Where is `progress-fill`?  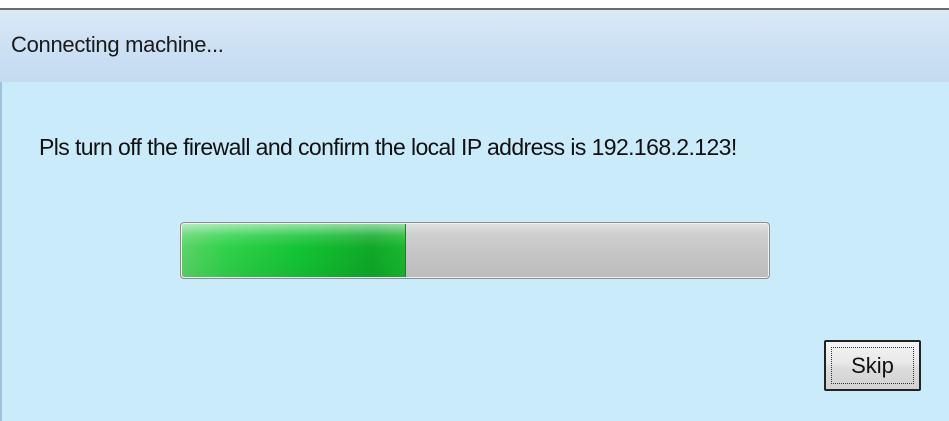 progress-fill is located at coordinates (294, 250).